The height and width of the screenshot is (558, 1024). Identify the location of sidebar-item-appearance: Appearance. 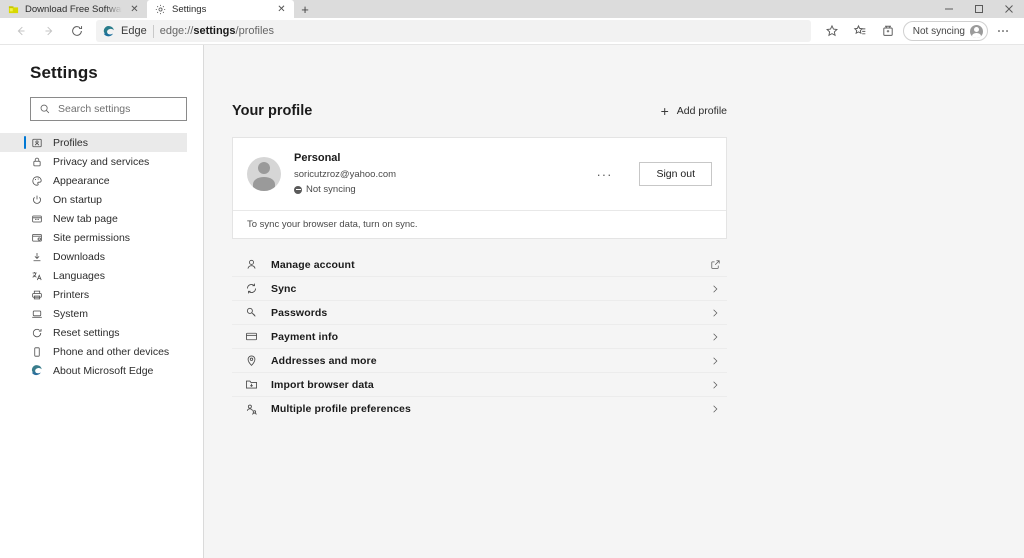
(93, 180).